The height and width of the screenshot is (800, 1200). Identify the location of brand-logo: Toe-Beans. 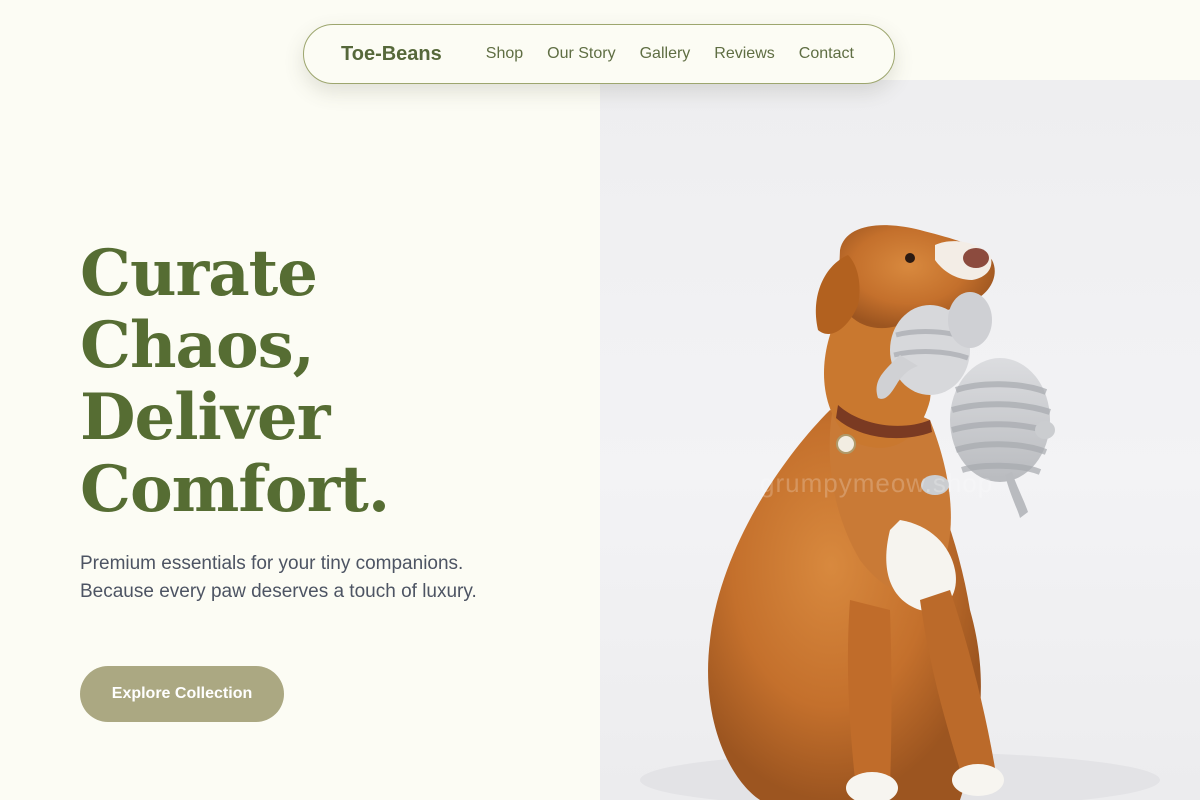
(391, 54).